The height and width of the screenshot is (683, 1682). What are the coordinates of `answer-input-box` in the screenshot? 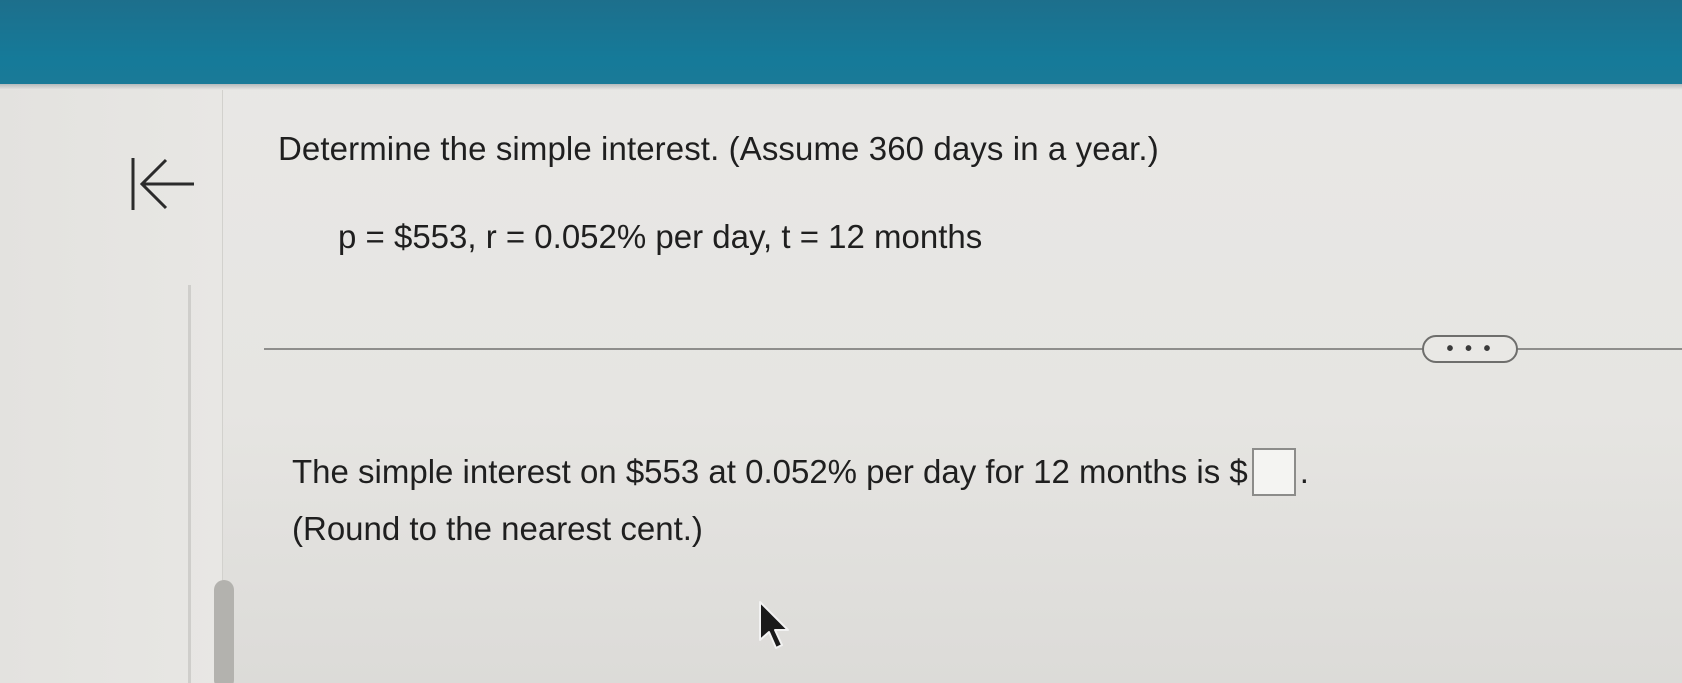 It's located at (1273, 472).